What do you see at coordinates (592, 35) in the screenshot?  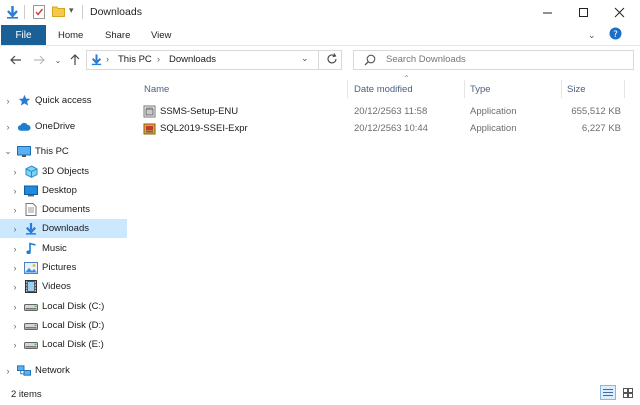 I see `expand-ribbon-icon: ⌄` at bounding box center [592, 35].